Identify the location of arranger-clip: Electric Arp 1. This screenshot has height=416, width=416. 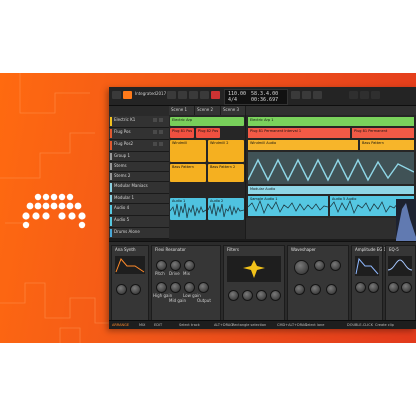
(331, 121).